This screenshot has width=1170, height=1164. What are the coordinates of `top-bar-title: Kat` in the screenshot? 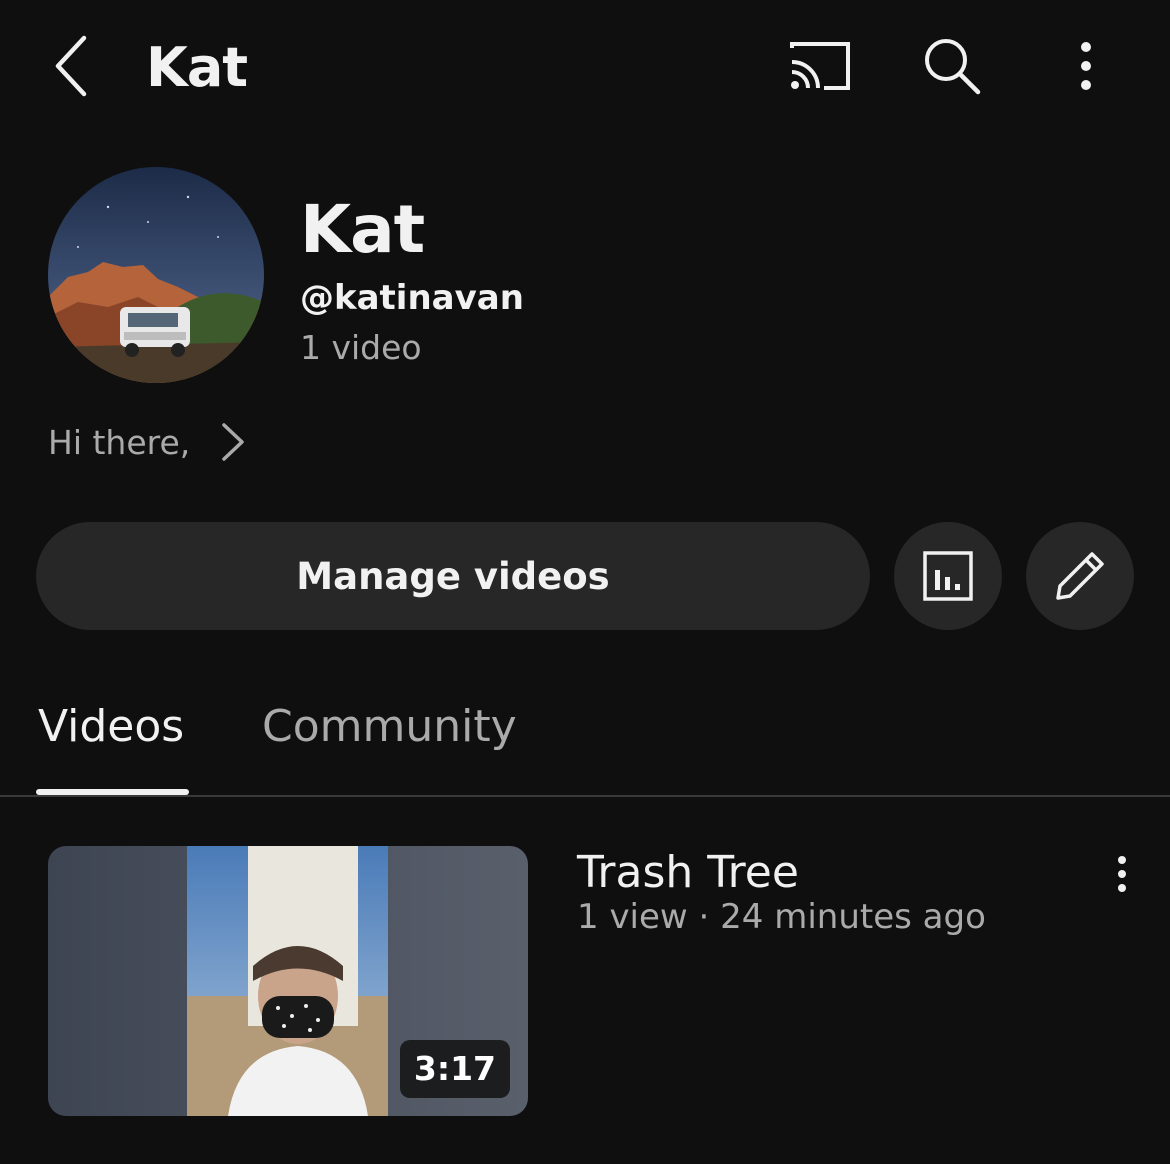 It's located at (197, 67).